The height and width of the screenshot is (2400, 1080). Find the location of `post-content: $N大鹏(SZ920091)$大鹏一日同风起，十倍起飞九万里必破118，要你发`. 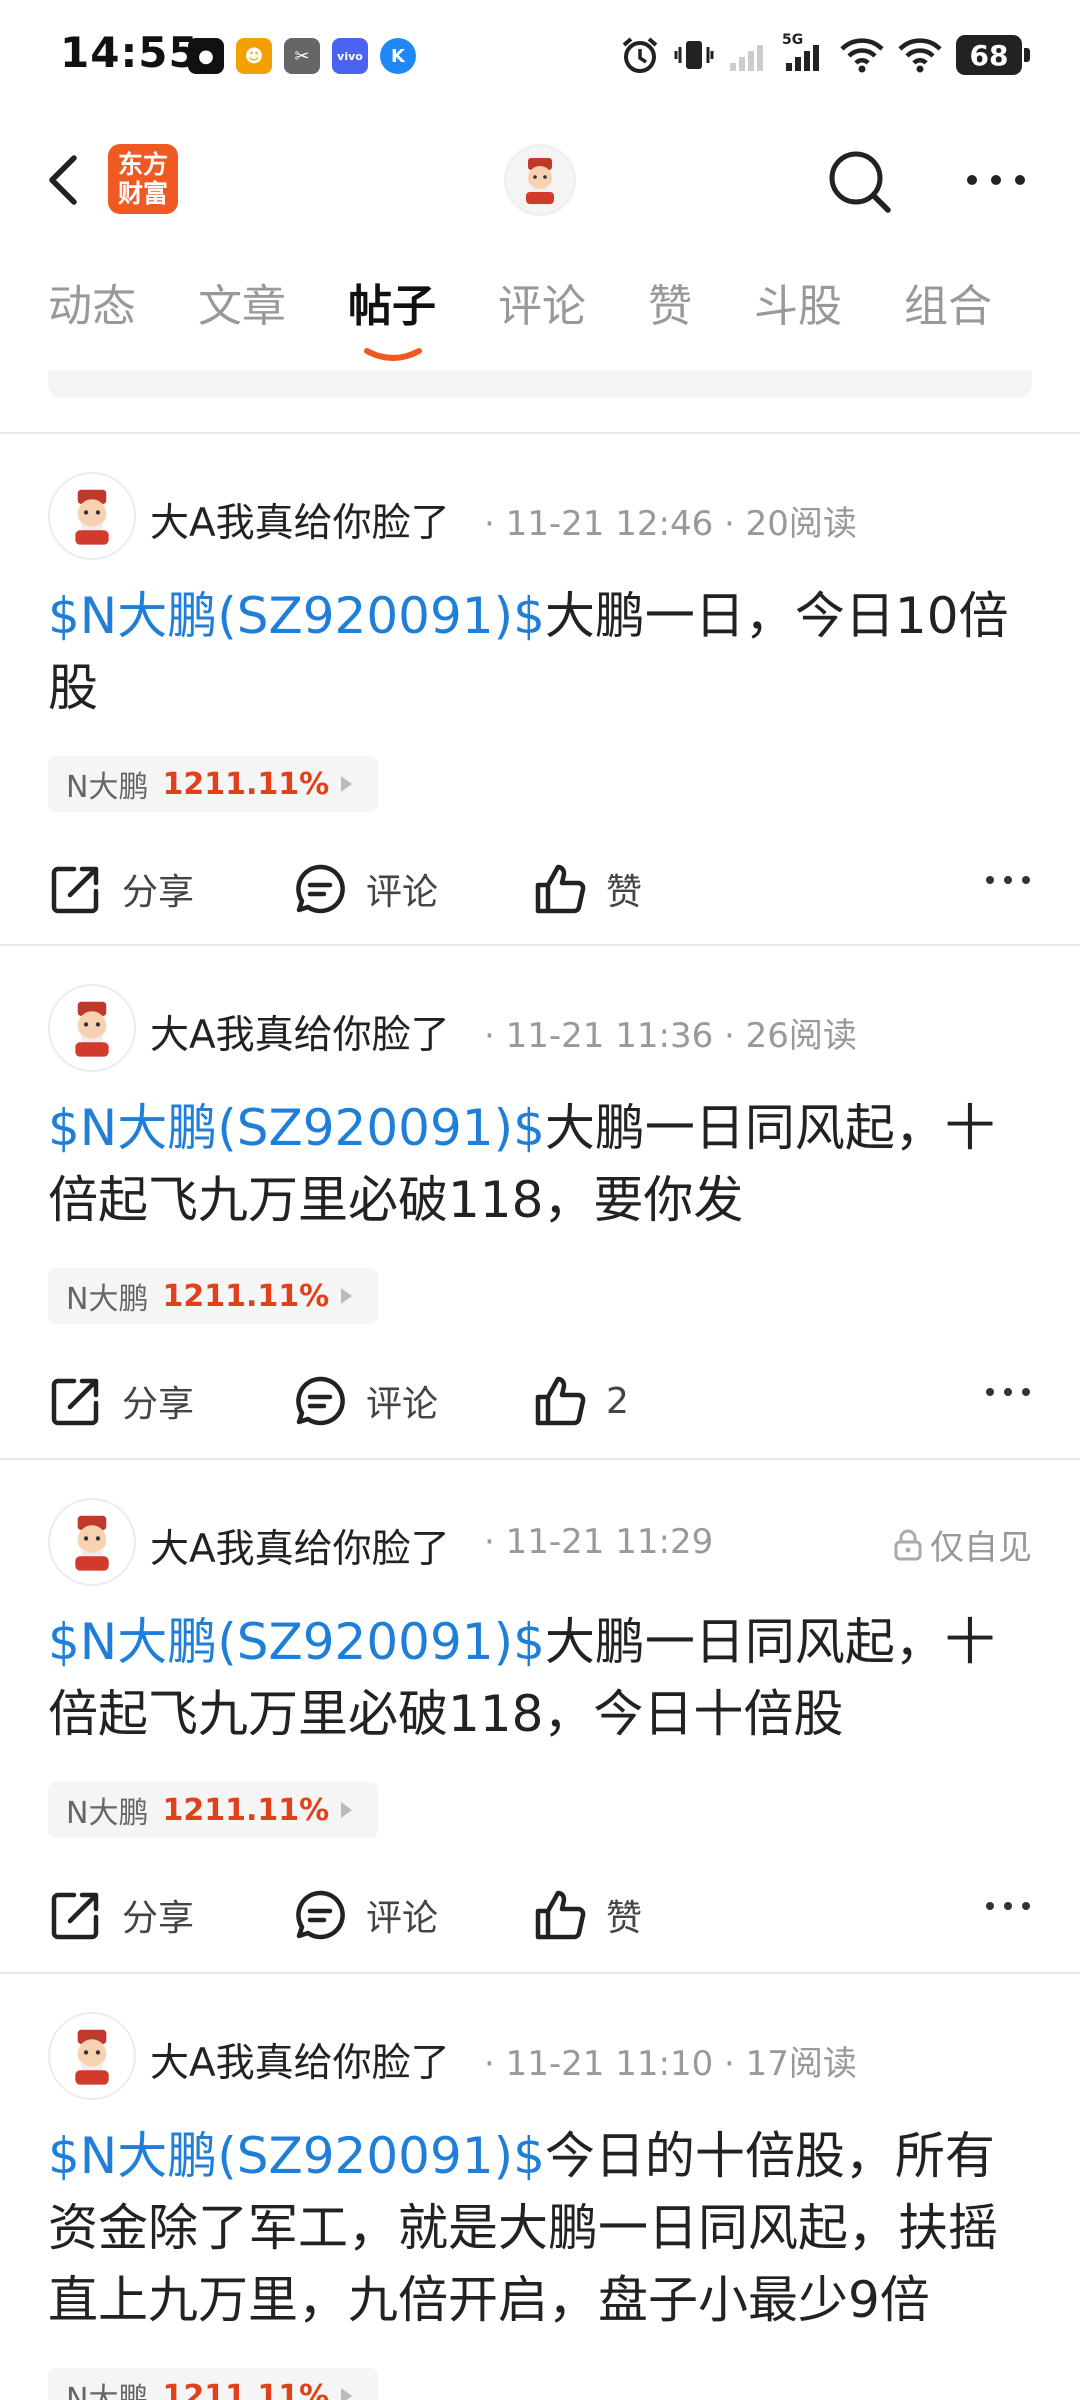

post-content: $N大鹏(SZ920091)$大鹏一日同风起，十倍起飞九万里必破118，要你发 is located at coordinates (543, 1164).